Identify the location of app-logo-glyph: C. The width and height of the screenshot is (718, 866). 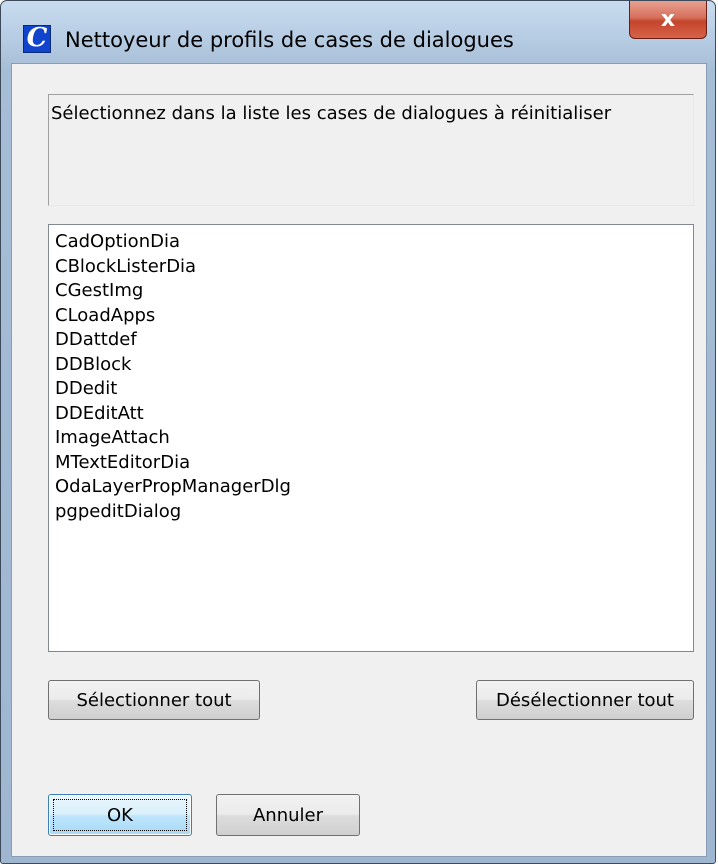
(37, 38).